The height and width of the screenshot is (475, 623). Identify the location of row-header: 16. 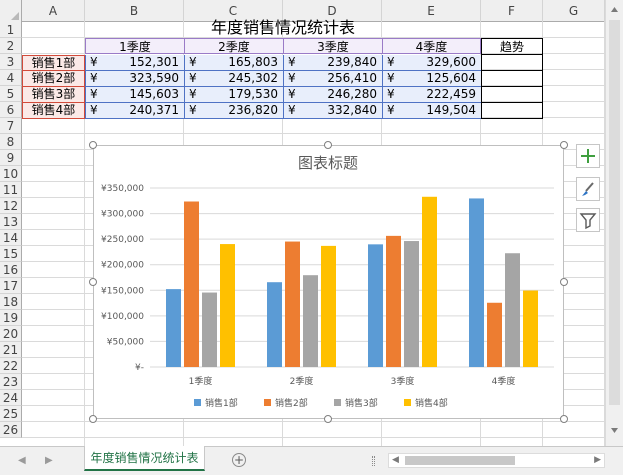
(11, 270).